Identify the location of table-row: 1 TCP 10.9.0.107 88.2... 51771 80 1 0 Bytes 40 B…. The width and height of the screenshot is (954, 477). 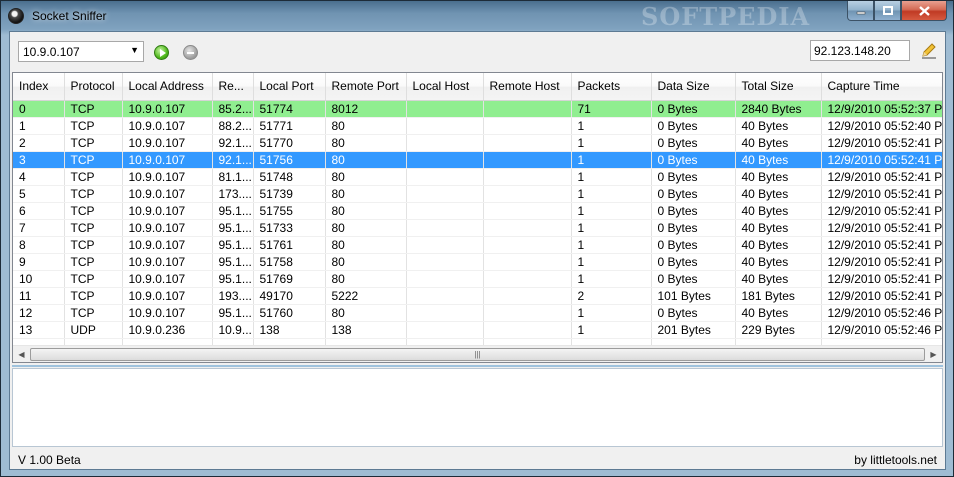
(477, 126).